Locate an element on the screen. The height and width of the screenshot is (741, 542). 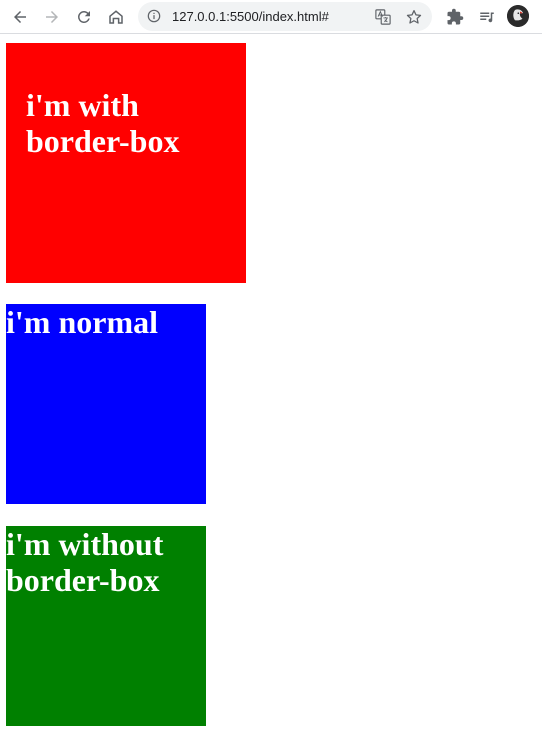
reload-icon is located at coordinates (83, 16).